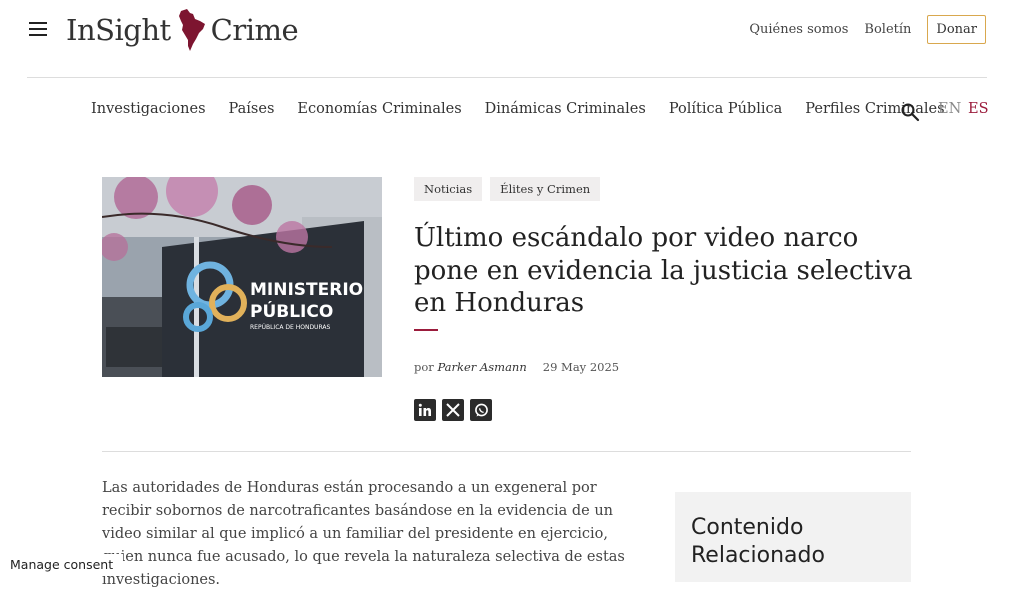  Describe the element at coordinates (798, 29) in the screenshot. I see `about-link: Quiénes somos` at that location.